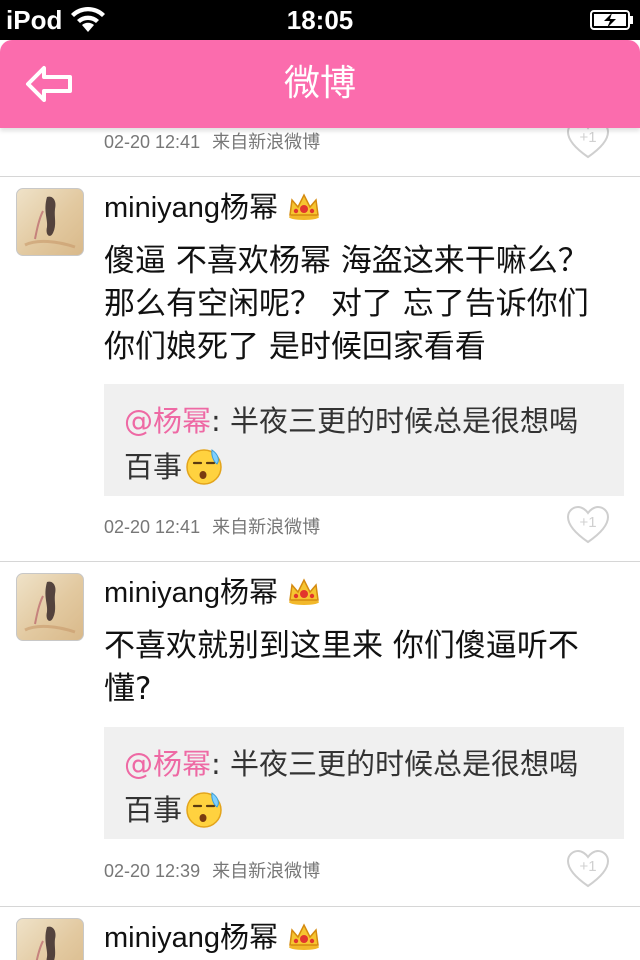  What do you see at coordinates (152, 871) in the screenshot?
I see `post-time: 02-20 12:39` at bounding box center [152, 871].